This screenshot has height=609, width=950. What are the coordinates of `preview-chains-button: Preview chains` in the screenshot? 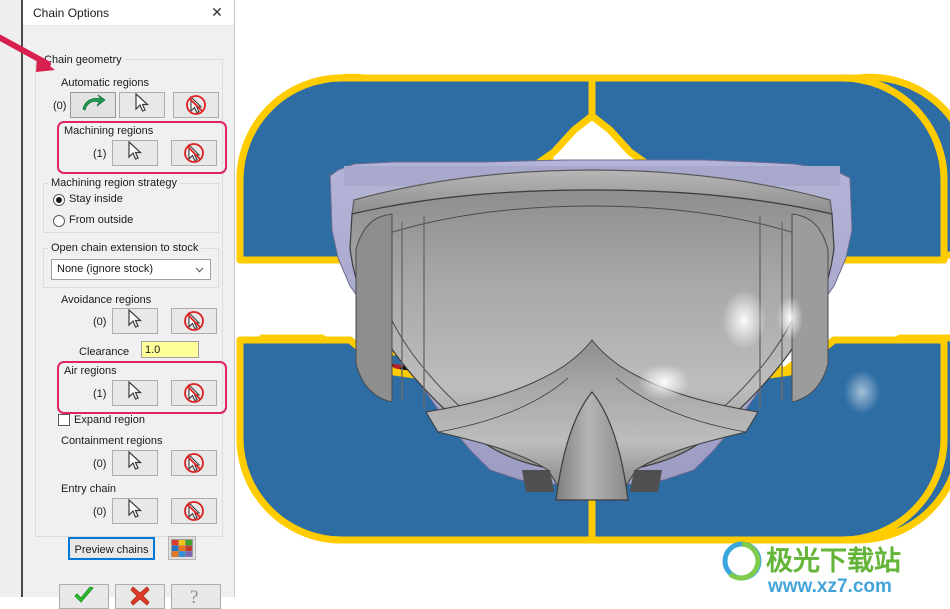 It's located at (111, 548).